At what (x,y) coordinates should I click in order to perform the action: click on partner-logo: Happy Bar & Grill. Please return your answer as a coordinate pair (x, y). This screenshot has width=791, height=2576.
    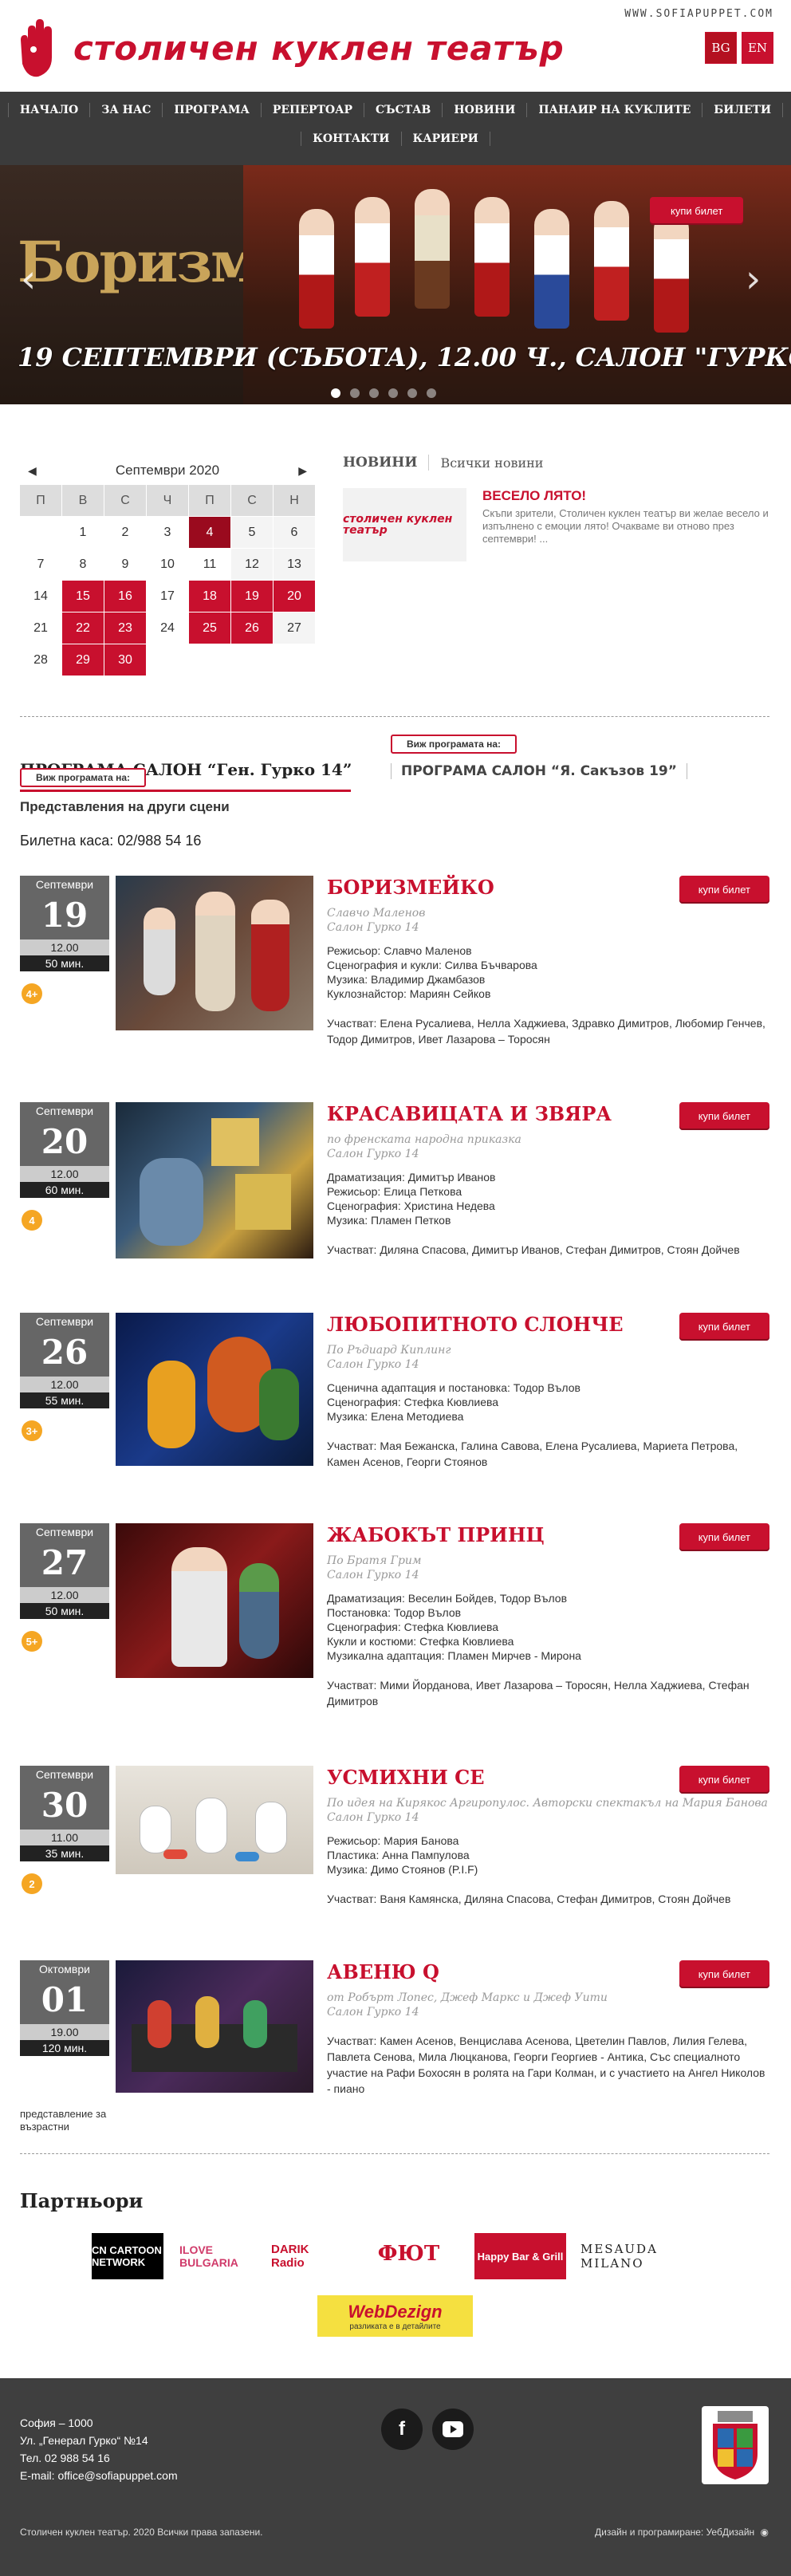
    Looking at the image, I should click on (520, 2256).